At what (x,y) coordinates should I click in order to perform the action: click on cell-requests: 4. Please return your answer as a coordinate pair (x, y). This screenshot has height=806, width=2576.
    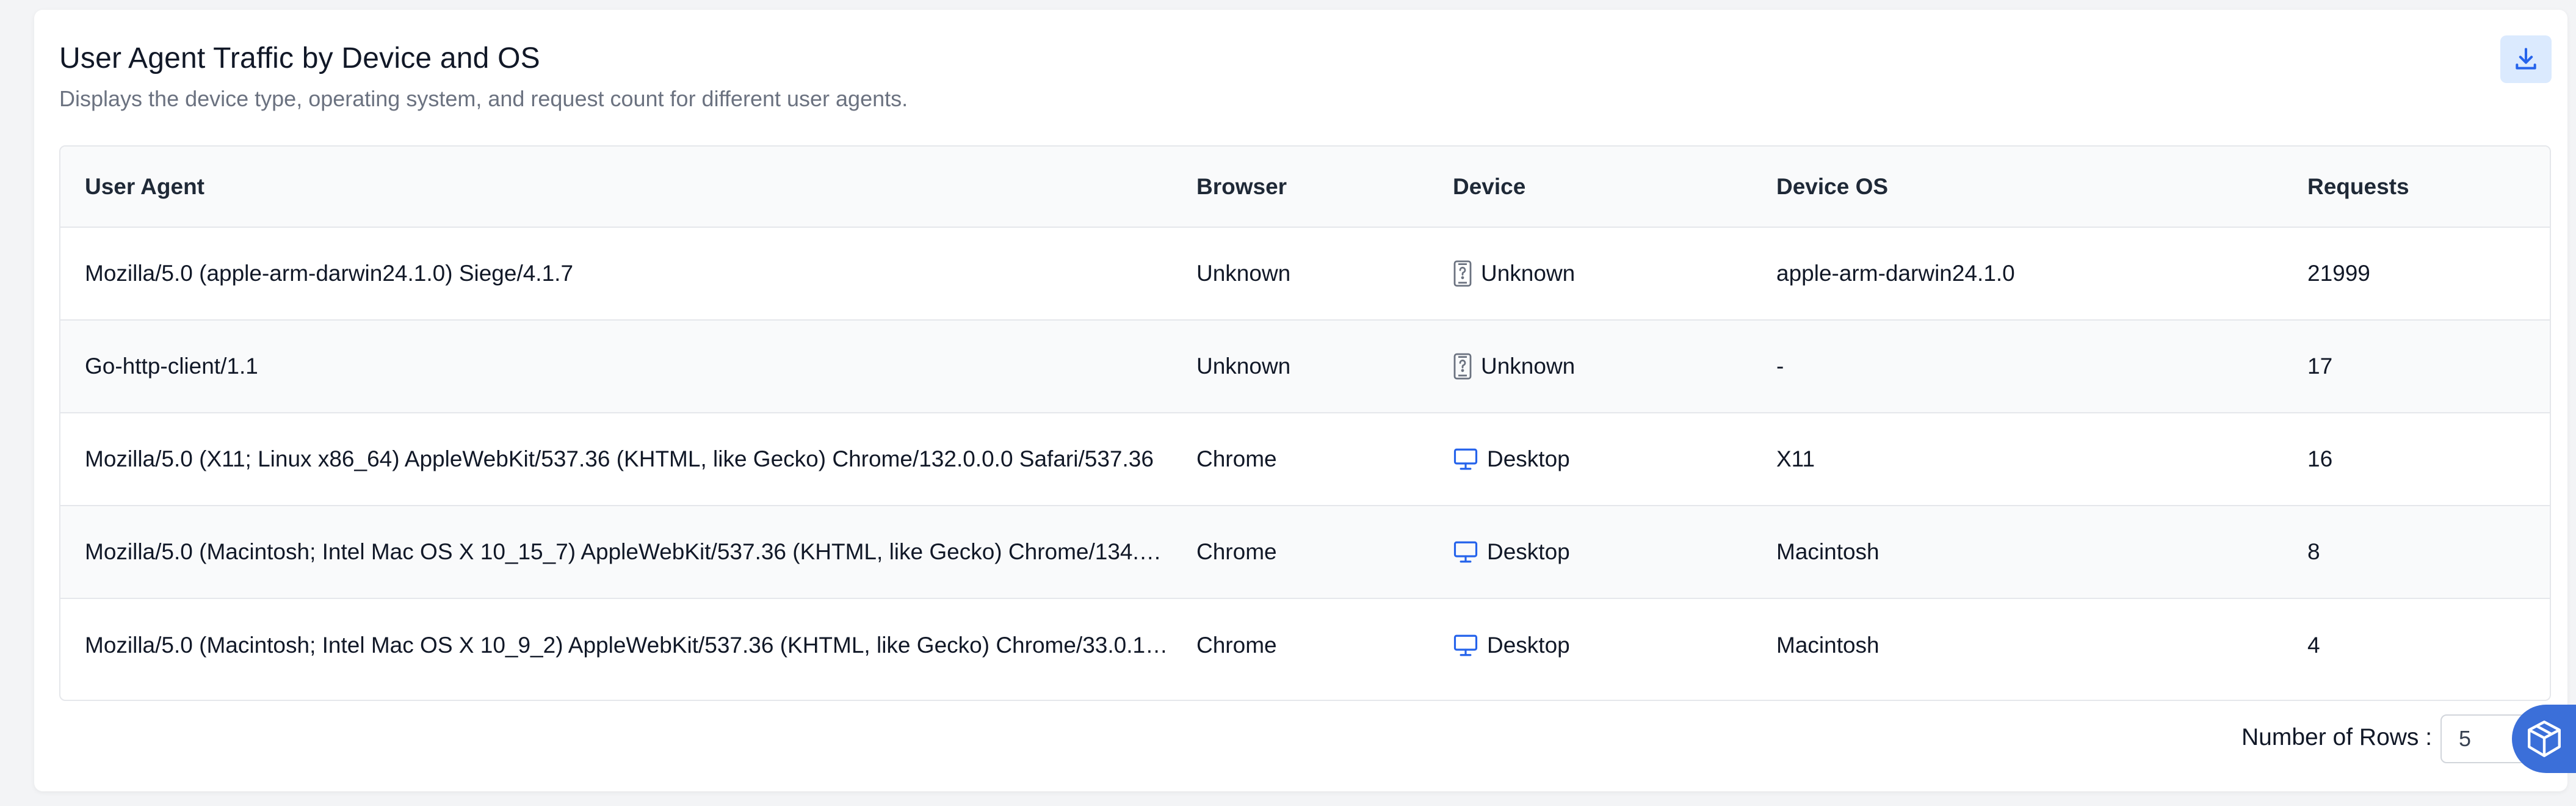
    Looking at the image, I should click on (2313, 645).